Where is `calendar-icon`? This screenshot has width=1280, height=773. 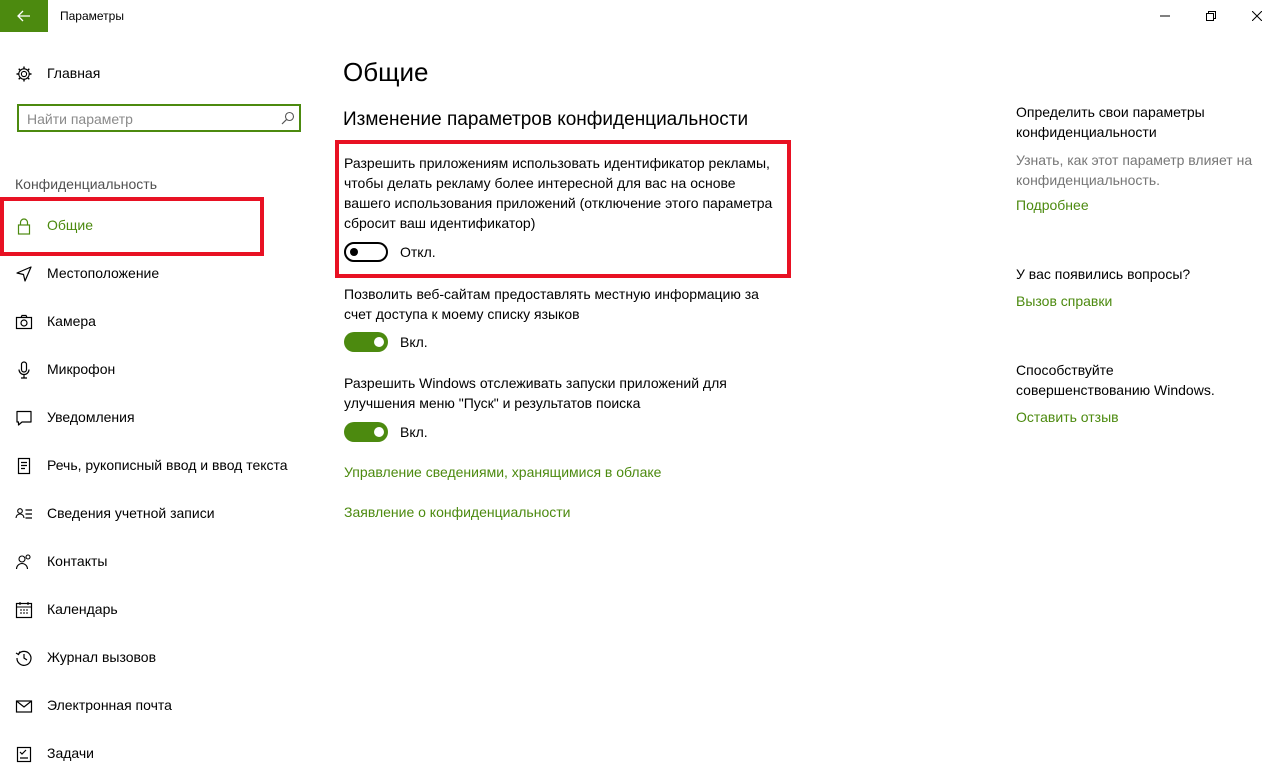
calendar-icon is located at coordinates (24, 610).